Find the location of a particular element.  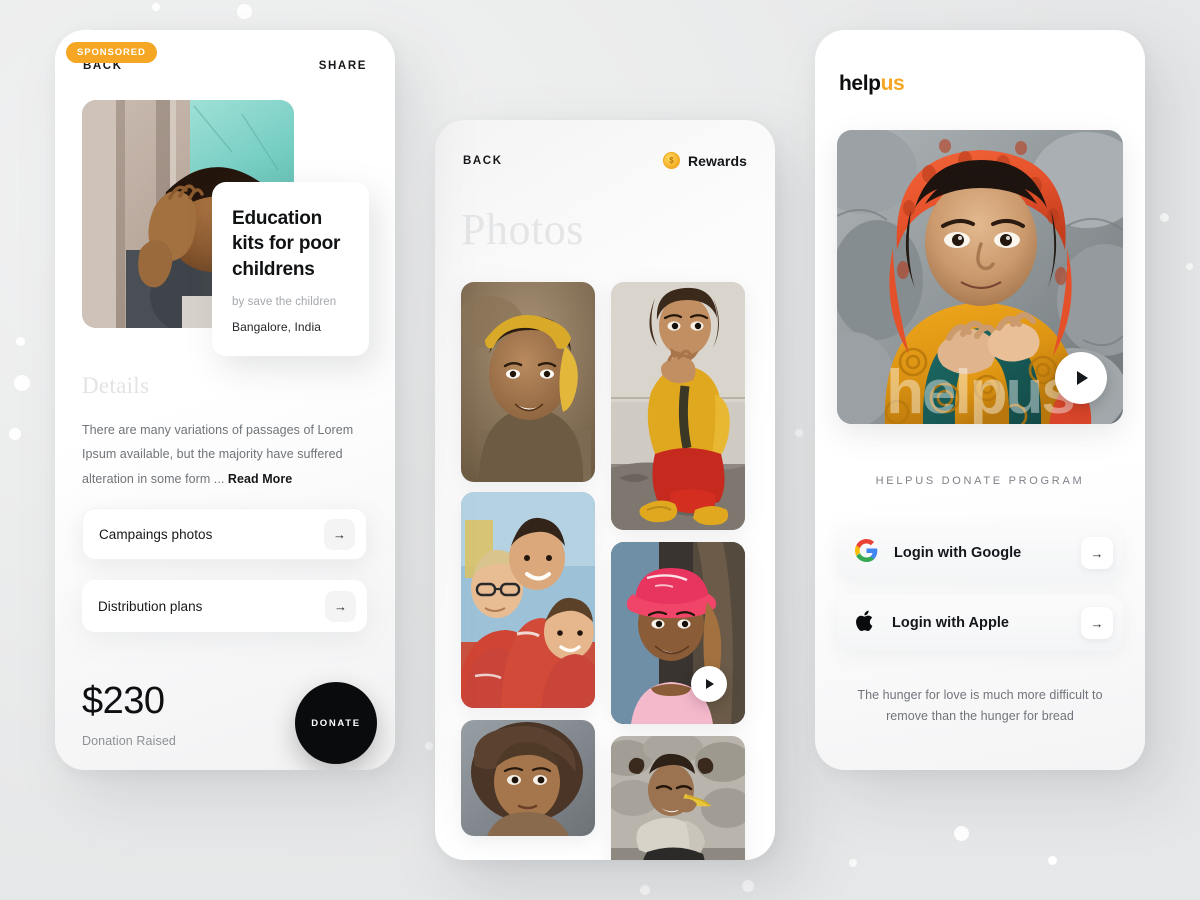

photo-tile-girl-pink-cap is located at coordinates (678, 633).